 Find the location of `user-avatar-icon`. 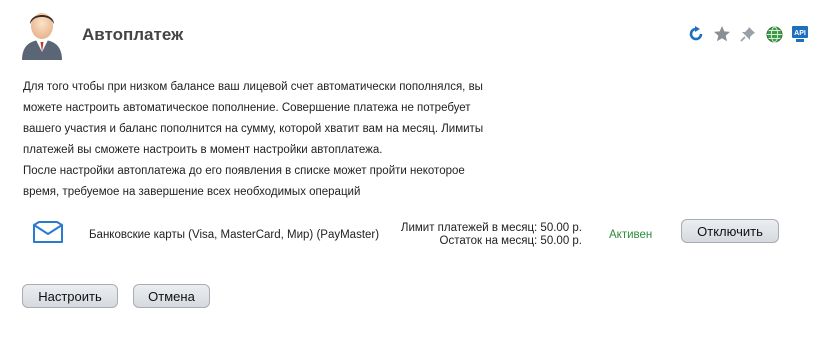

user-avatar-icon is located at coordinates (42, 34).